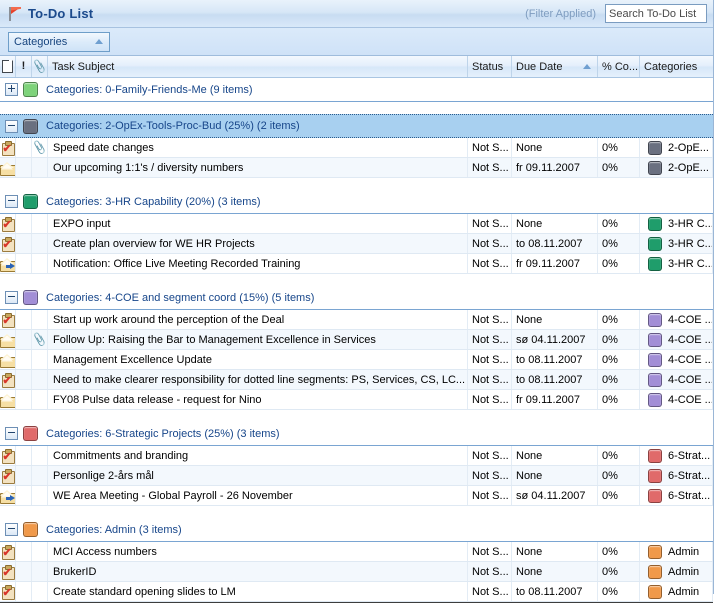 Image resolution: width=714 pixels, height=605 pixels. I want to click on row-subject-cell: Personlige 2-års mål, so click(258, 475).